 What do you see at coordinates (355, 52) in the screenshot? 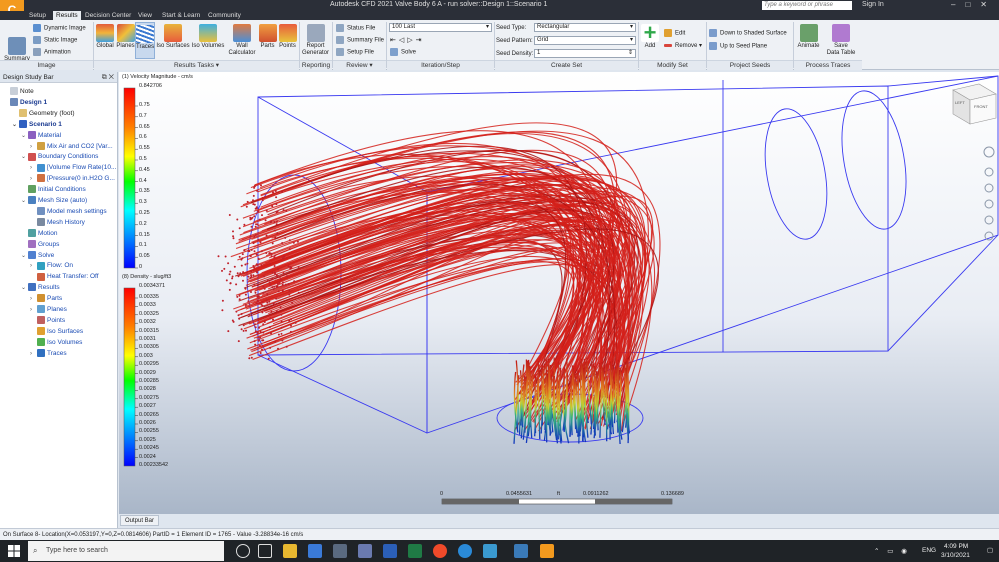
I see `setup-file-button: Setup File` at bounding box center [355, 52].